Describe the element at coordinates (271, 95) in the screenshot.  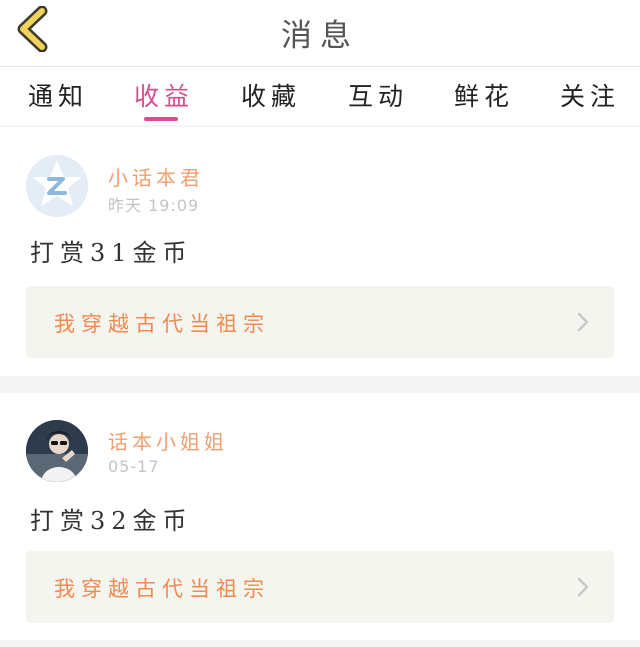
I see `tab-favorites: 收藏` at that location.